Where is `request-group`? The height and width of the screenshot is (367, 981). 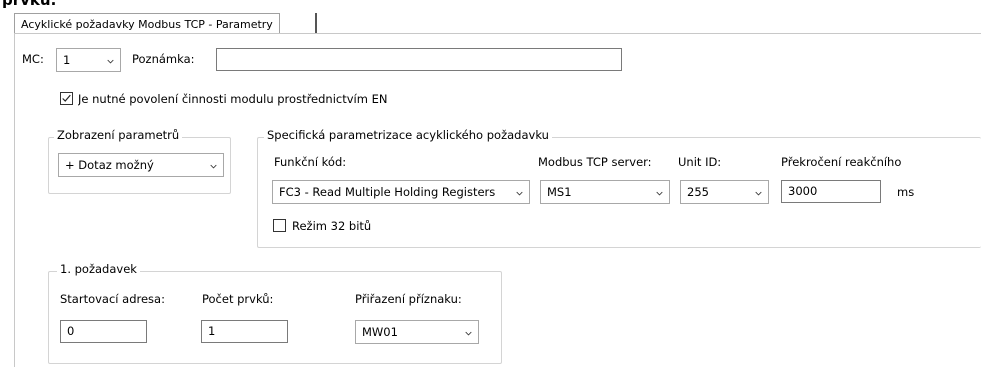
request-group is located at coordinates (275, 317).